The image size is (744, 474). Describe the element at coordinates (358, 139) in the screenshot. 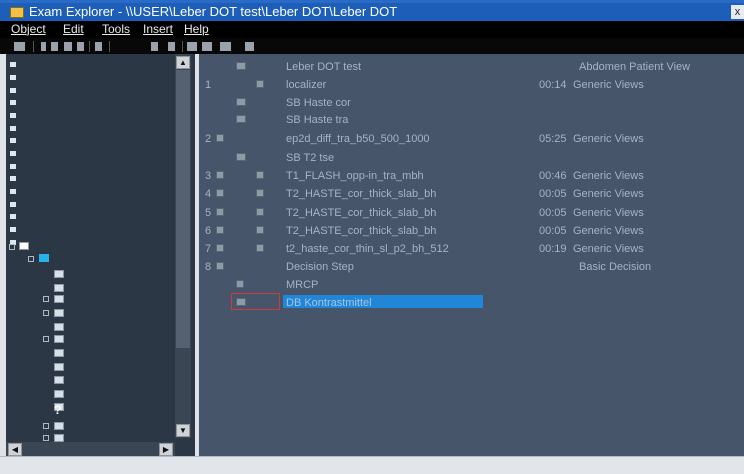

I see `row-name: ep2d_diff_tra_b50_500_1000` at that location.